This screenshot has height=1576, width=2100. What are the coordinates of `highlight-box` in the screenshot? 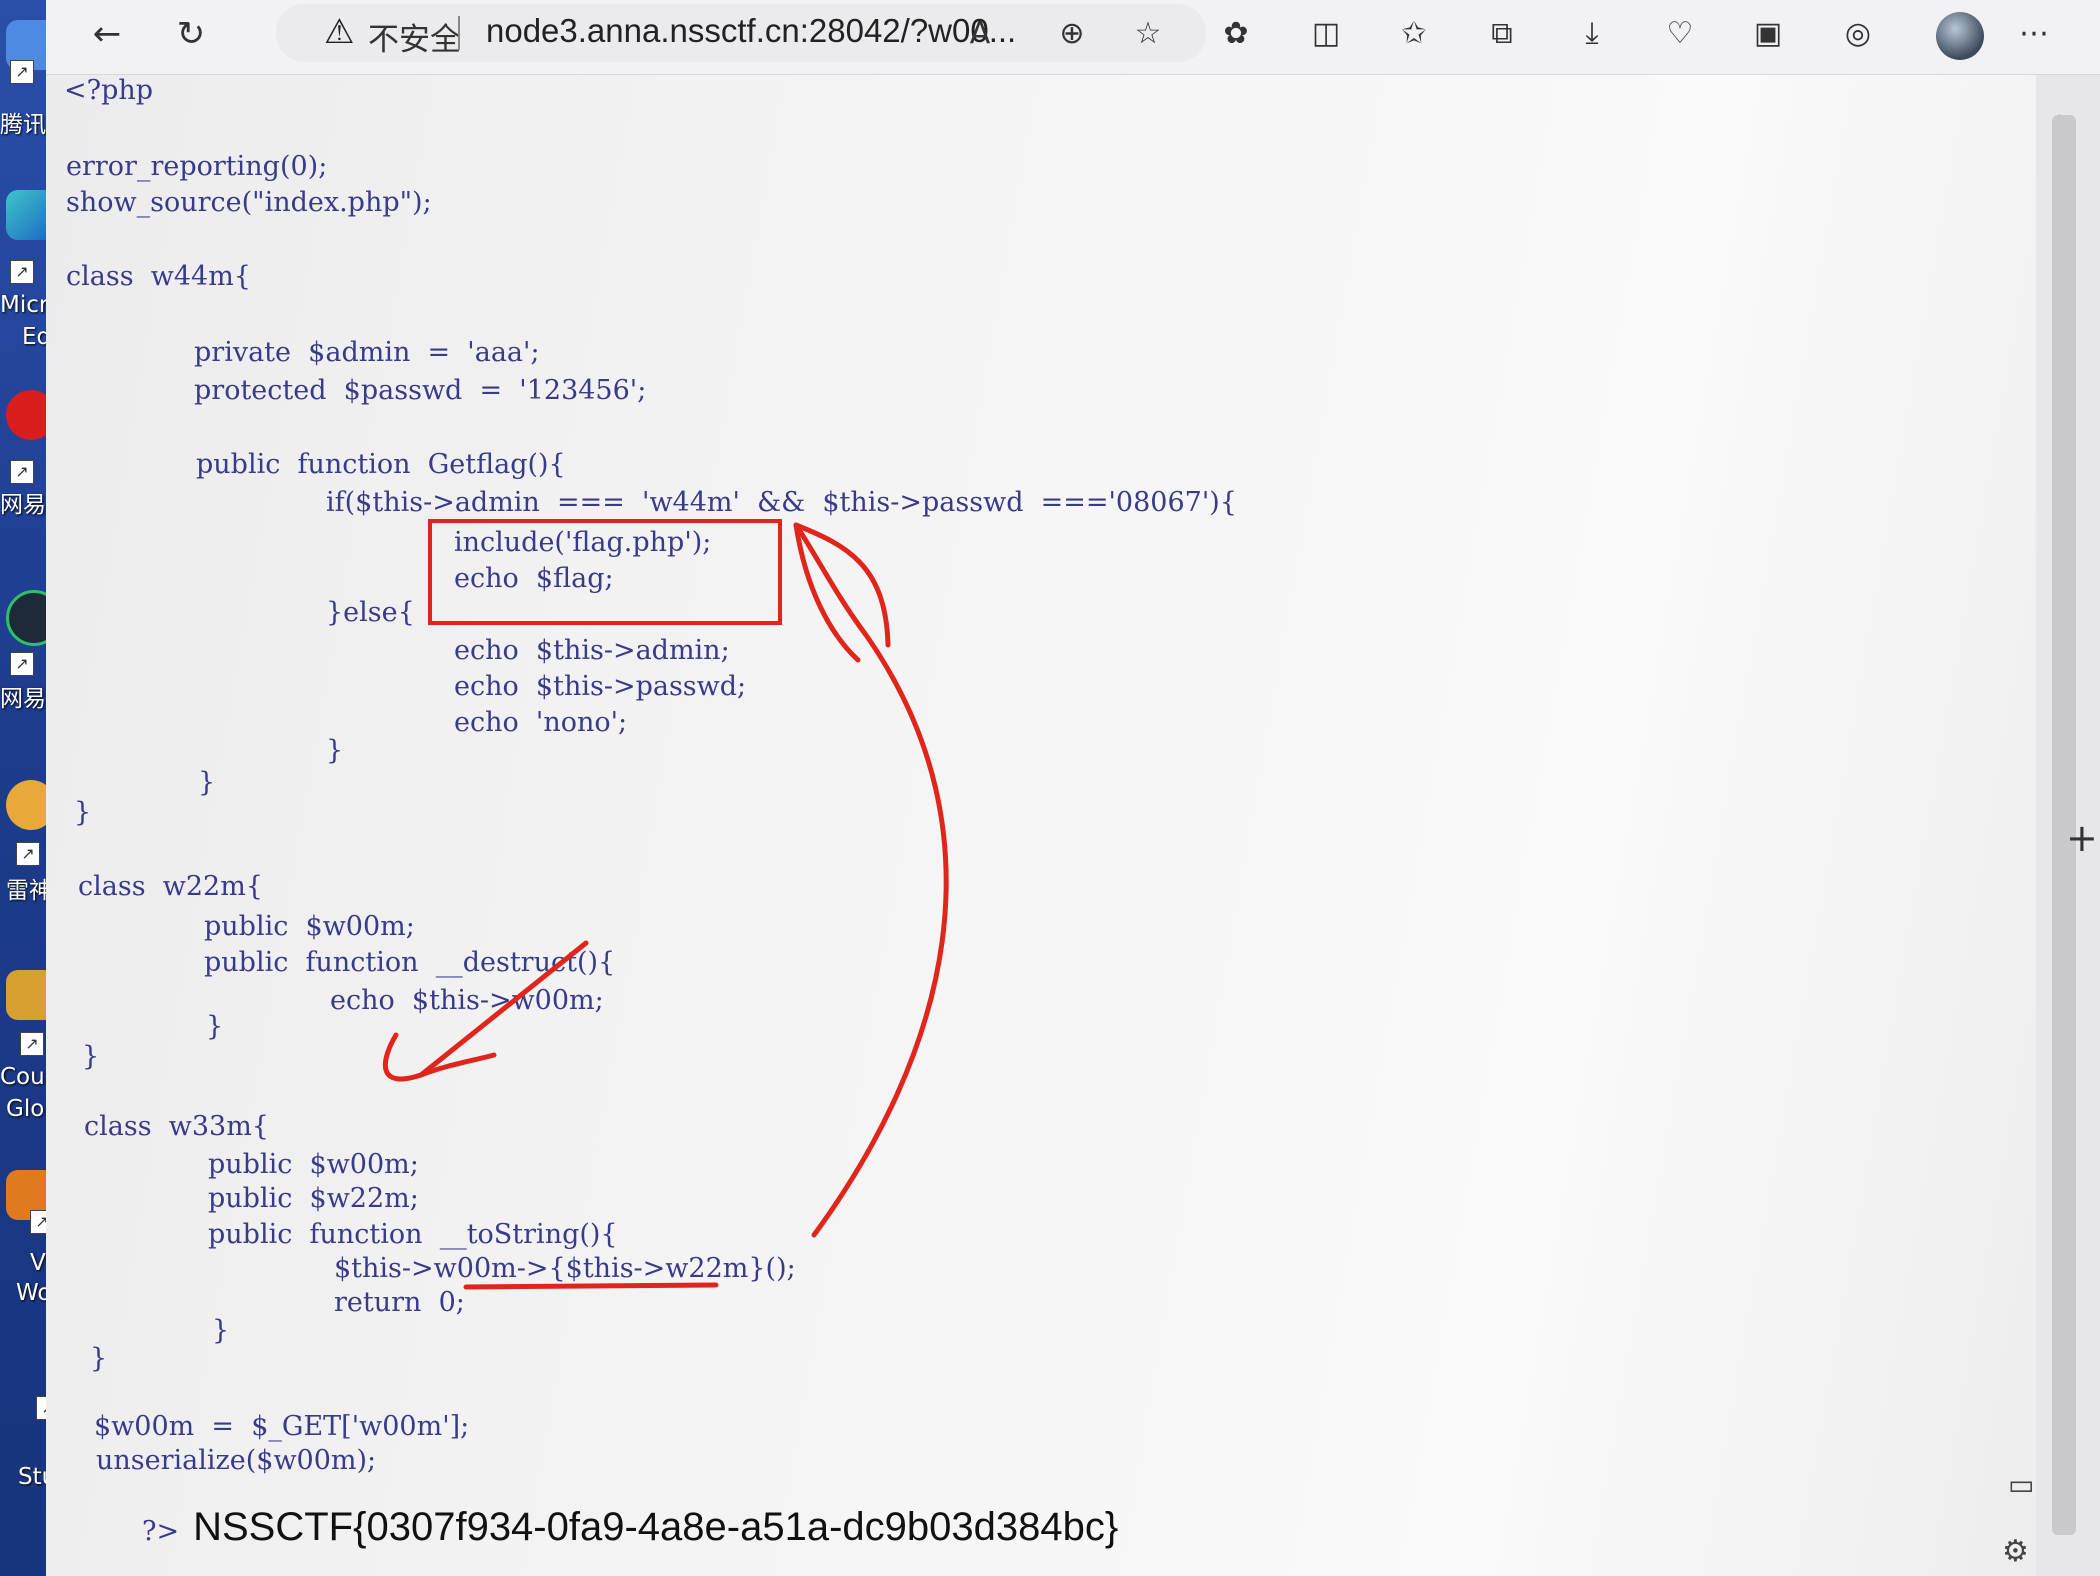 It's located at (605, 572).